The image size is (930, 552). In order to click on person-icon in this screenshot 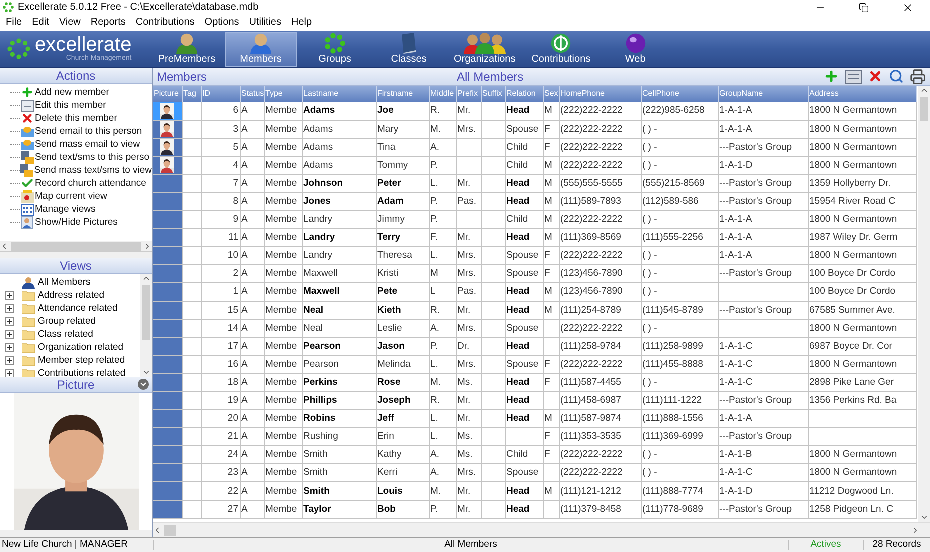, I will do `click(28, 282)`.